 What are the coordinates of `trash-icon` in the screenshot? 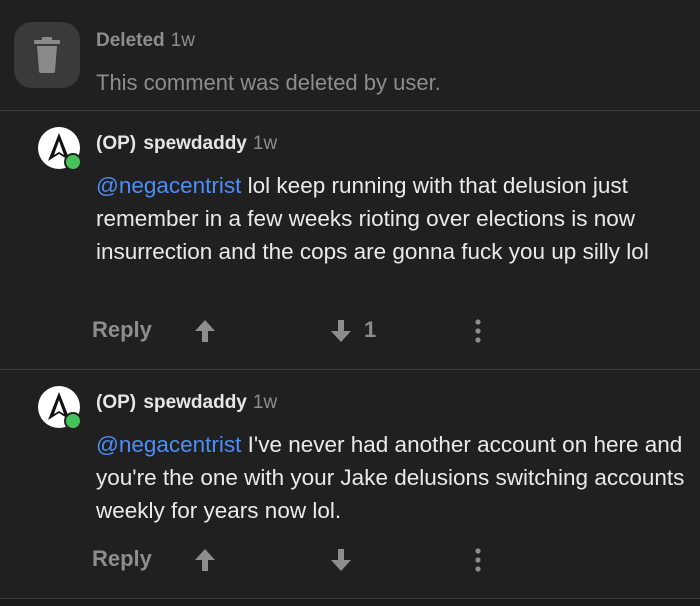 It's located at (47, 55).